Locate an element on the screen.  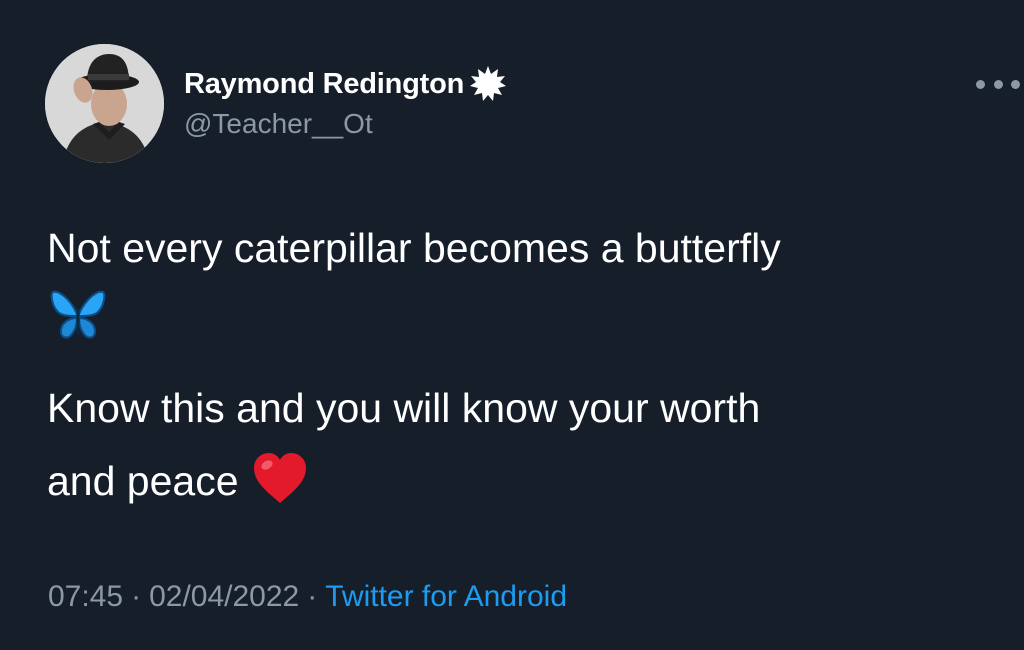
display-name-row: Raymond Redington is located at coordinates (346, 84).